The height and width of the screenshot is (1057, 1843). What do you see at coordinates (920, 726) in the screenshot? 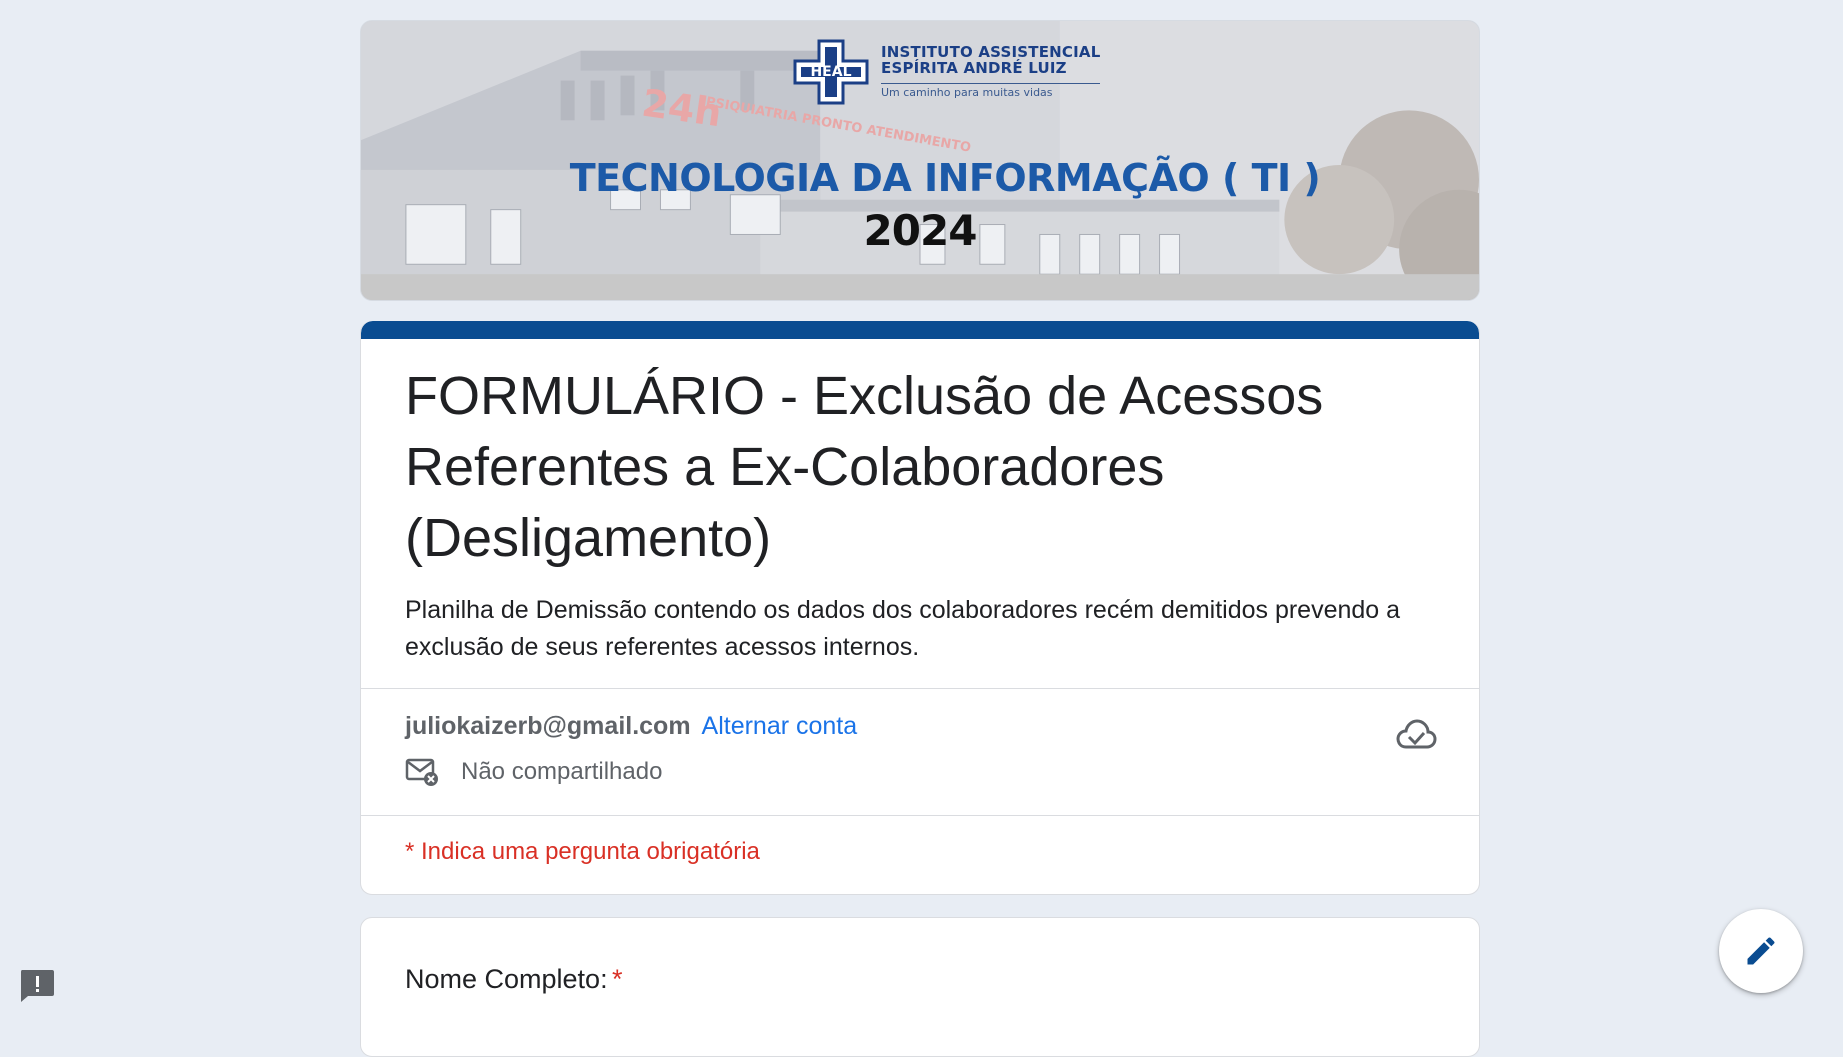
I see `account-row: juliokaizerb@gmail.com Alternar conta` at bounding box center [920, 726].